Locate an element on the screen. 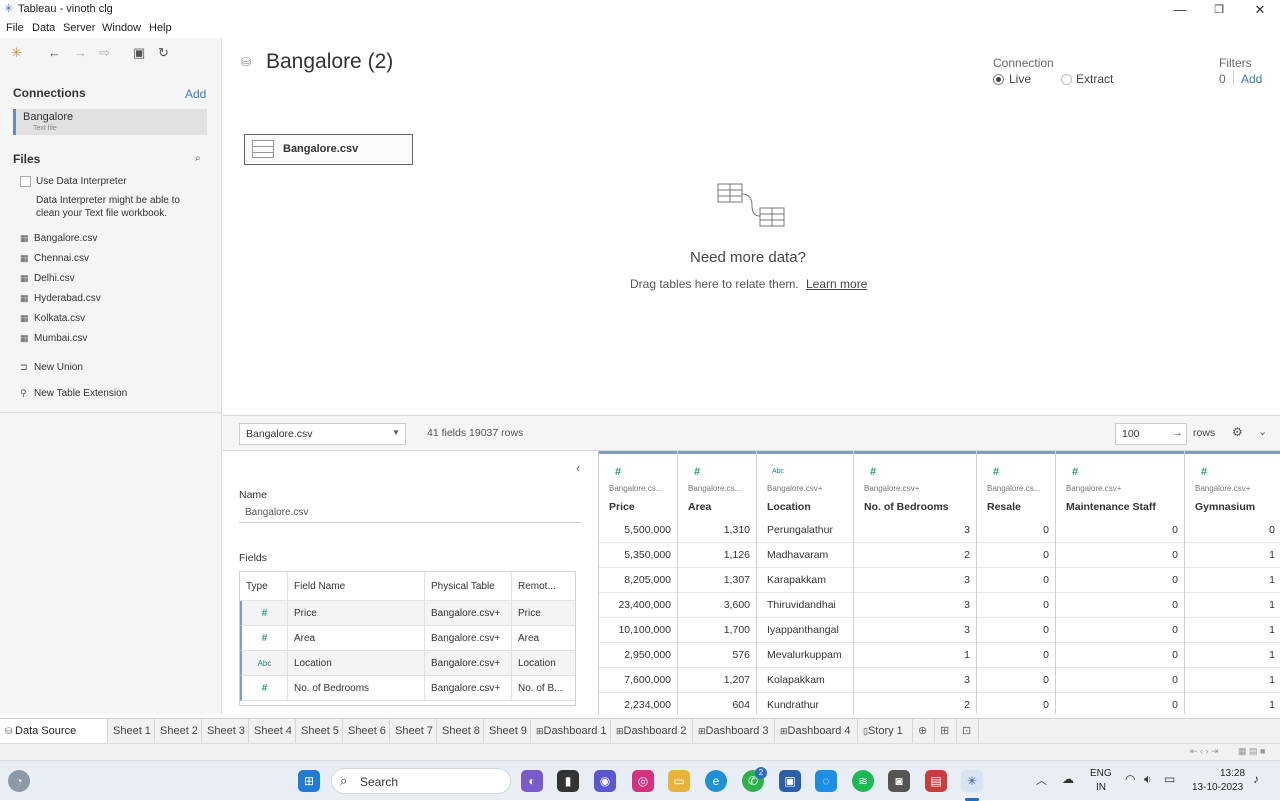 This screenshot has height=801, width=1280. redo-icon: → is located at coordinates (80, 52).